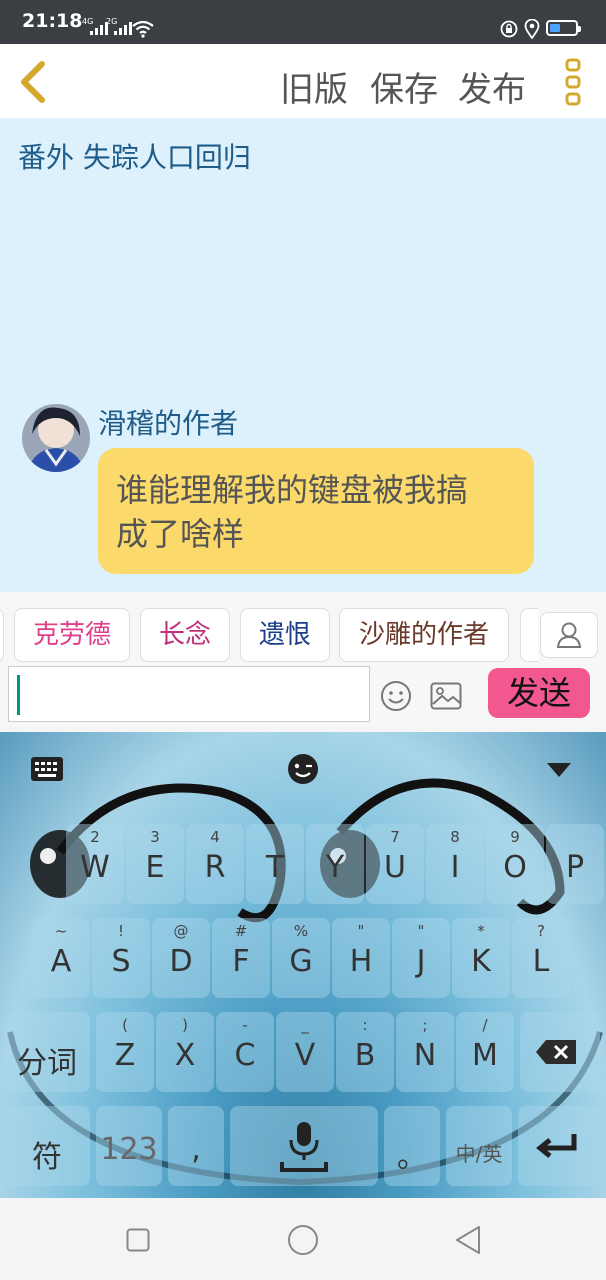 The width and height of the screenshot is (606, 1280). Describe the element at coordinates (61, 958) in the screenshot. I see `key-a: ~ A` at that location.